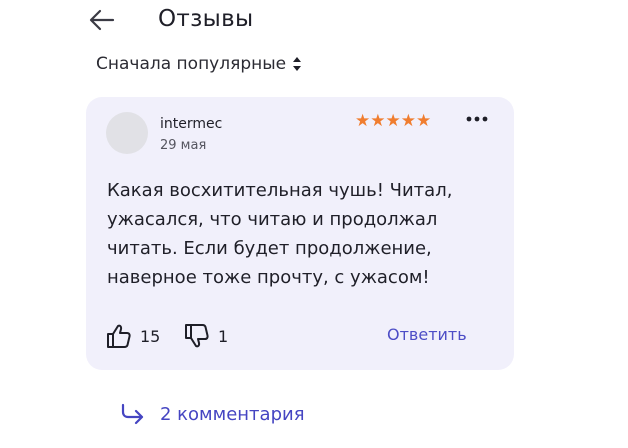 This screenshot has height=448, width=628. What do you see at coordinates (232, 414) in the screenshot?
I see `comments-count-label: 2 комментария` at bounding box center [232, 414].